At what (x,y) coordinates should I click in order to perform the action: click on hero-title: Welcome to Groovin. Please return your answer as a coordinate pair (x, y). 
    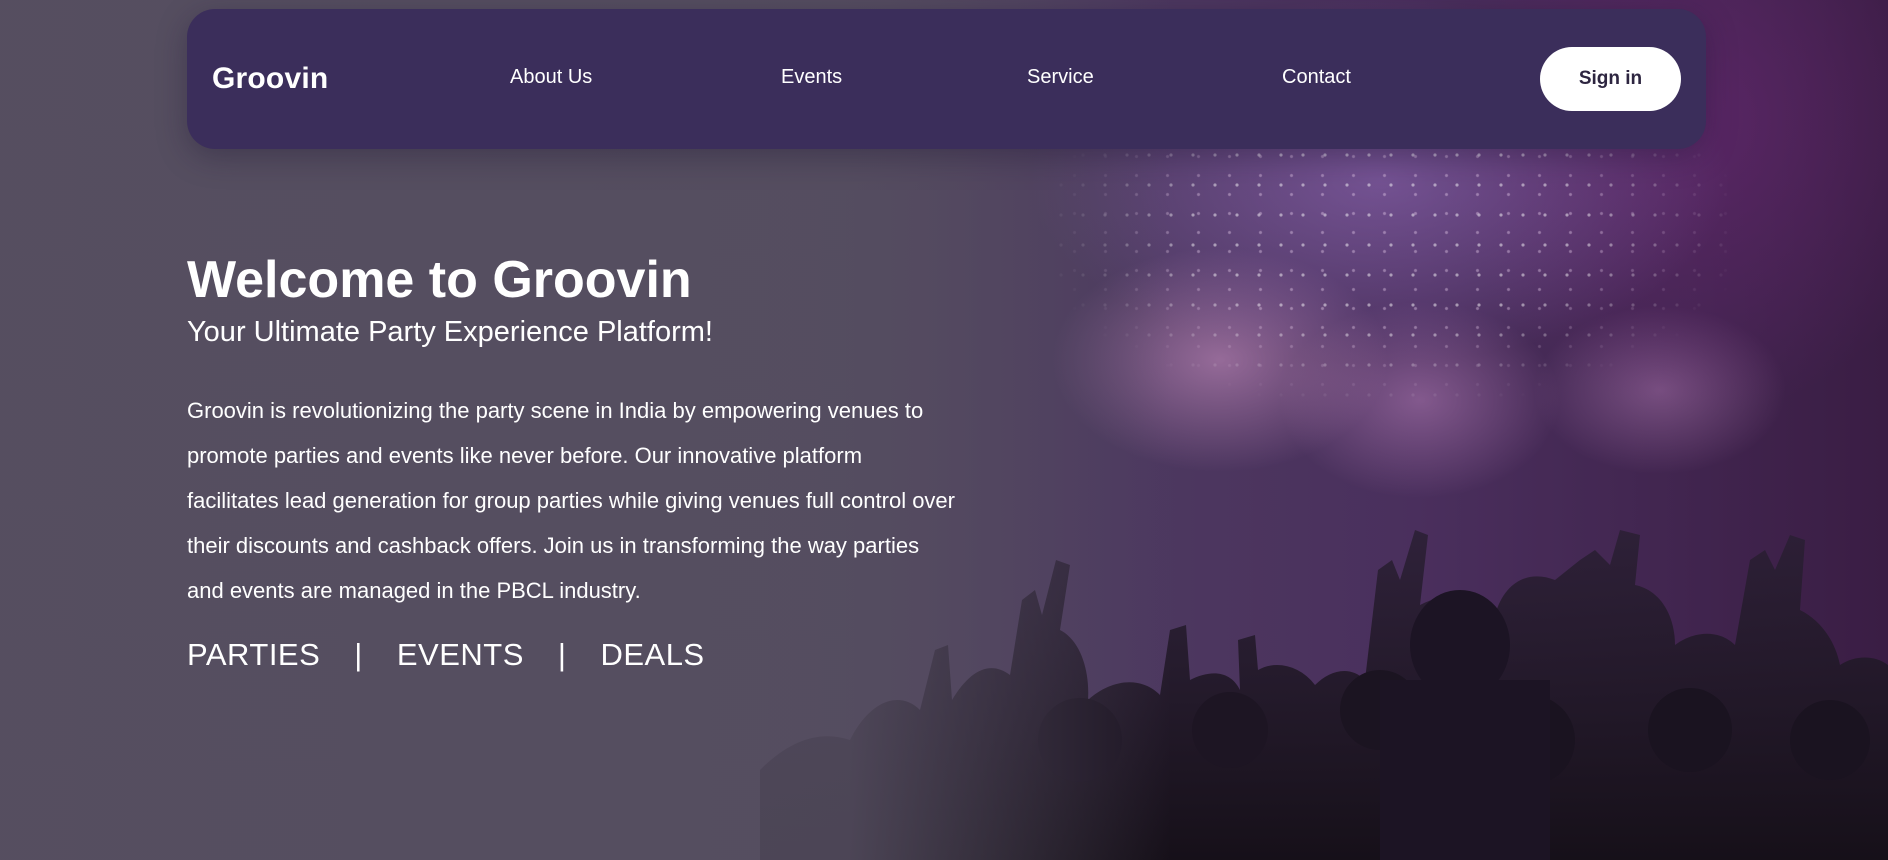
    Looking at the image, I should click on (439, 280).